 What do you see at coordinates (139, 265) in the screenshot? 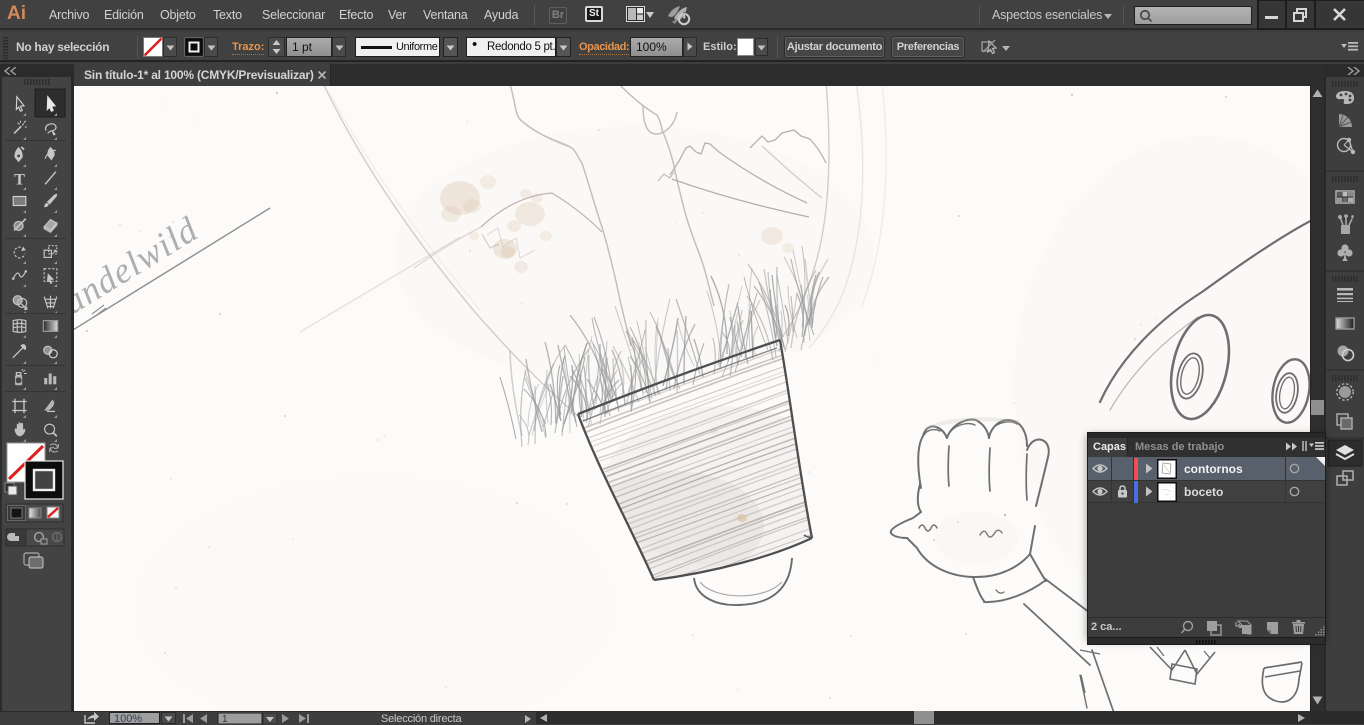
I see `svg-text: andelwild` at bounding box center [139, 265].